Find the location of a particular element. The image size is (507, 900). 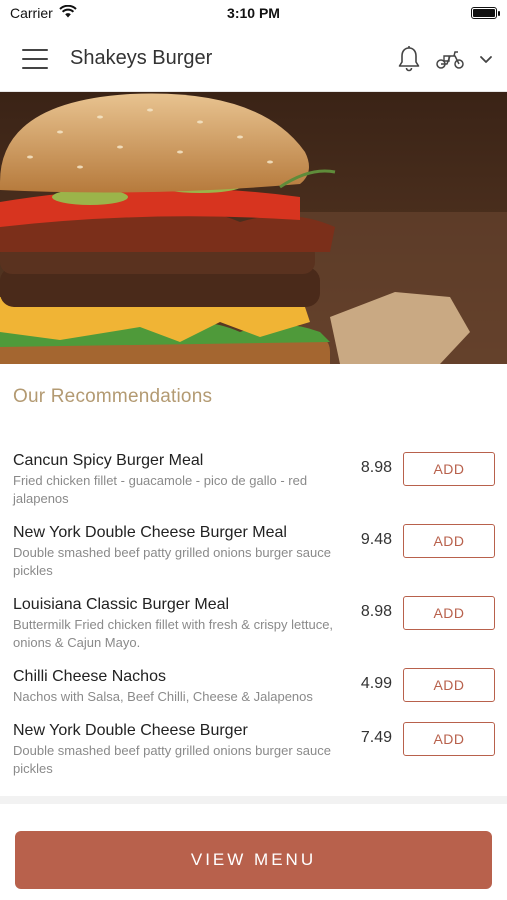

item-name: Chilli Cheese Nachos is located at coordinates (89, 676).